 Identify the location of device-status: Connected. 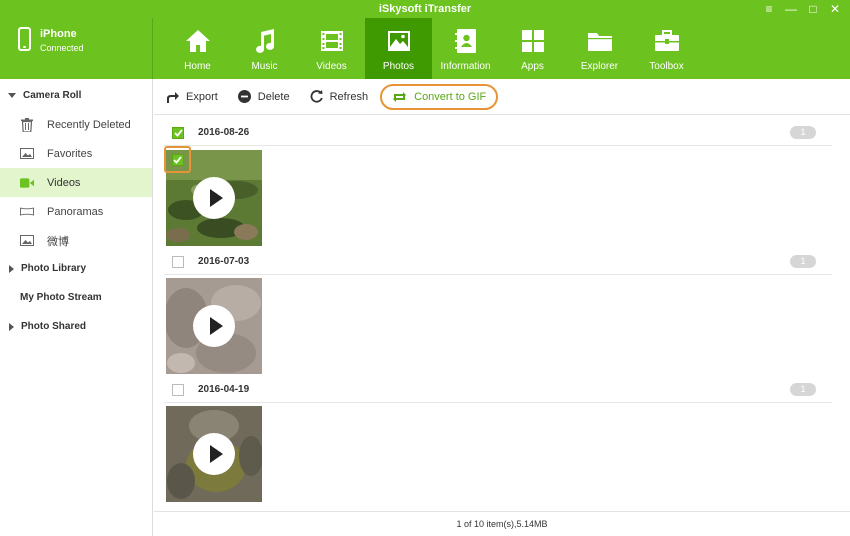
(62, 48).